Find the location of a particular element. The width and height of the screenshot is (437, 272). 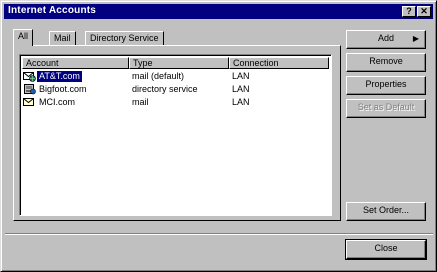

close-button: Close is located at coordinates (386, 249).